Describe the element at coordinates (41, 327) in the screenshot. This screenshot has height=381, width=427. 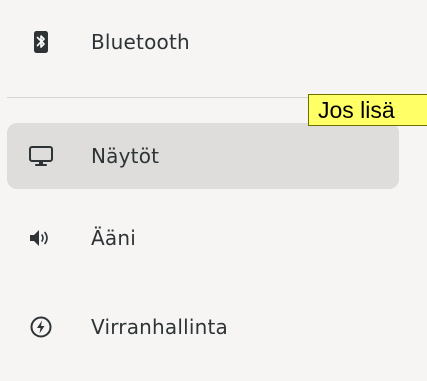
I see `power-icon` at that location.